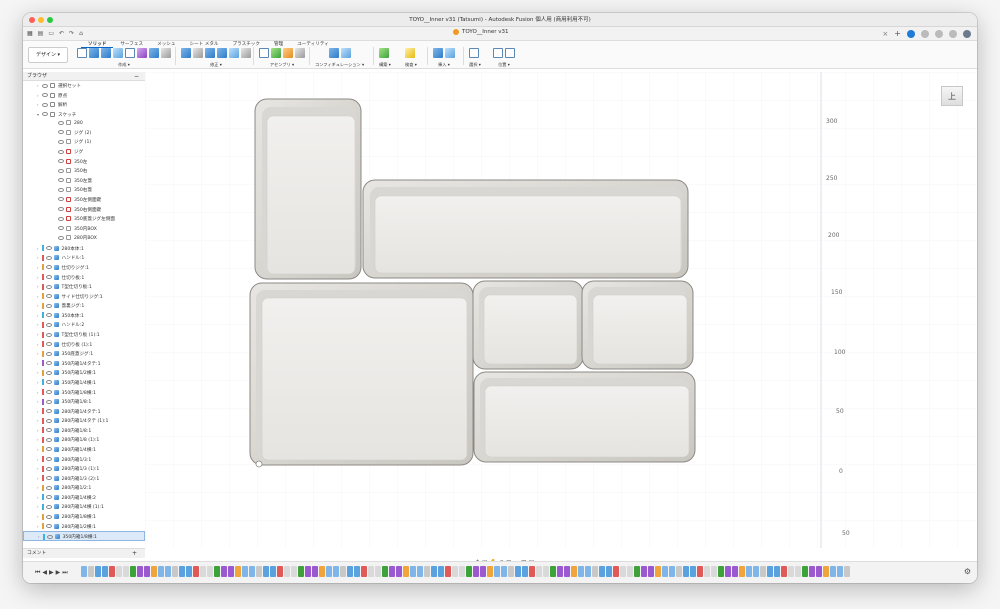 Image resolution: width=1000 pixels, height=609 pixels. Describe the element at coordinates (210, 53) in the screenshot. I see `chamfer-icon` at that location.